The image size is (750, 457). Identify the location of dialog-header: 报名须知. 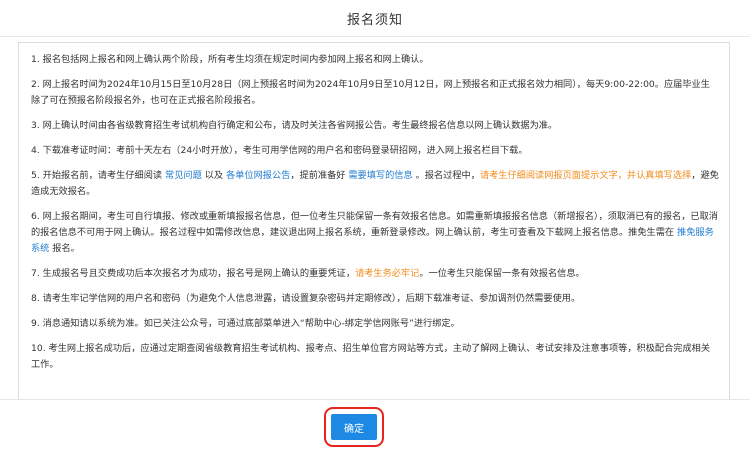
(375, 18).